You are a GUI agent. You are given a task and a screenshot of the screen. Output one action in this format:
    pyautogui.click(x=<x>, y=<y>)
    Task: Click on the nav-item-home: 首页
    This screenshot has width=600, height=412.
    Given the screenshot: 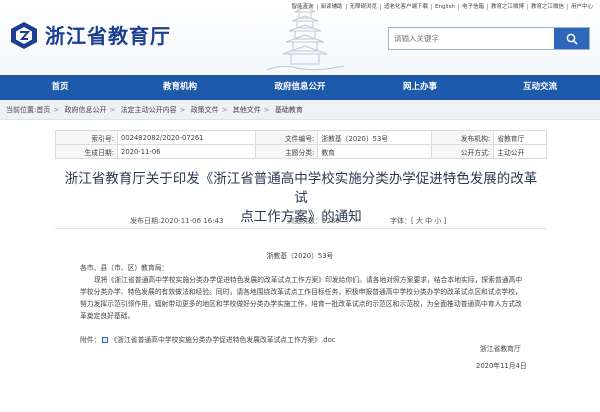 What is the action you would take?
    pyautogui.click(x=60, y=87)
    